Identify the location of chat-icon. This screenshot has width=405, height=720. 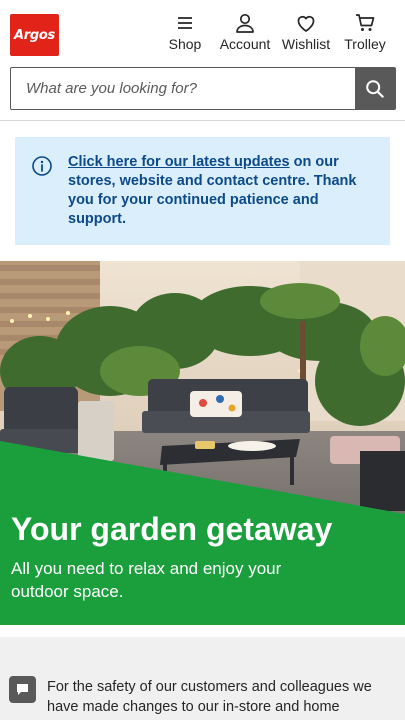
(22, 689).